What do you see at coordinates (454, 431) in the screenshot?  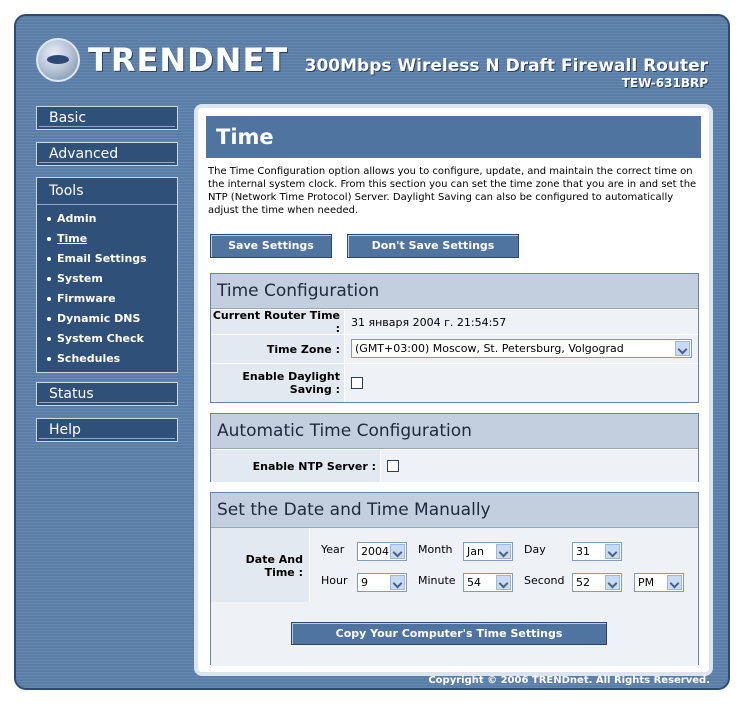 I see `automatic-time-heading: Automatic Time Configuration` at bounding box center [454, 431].